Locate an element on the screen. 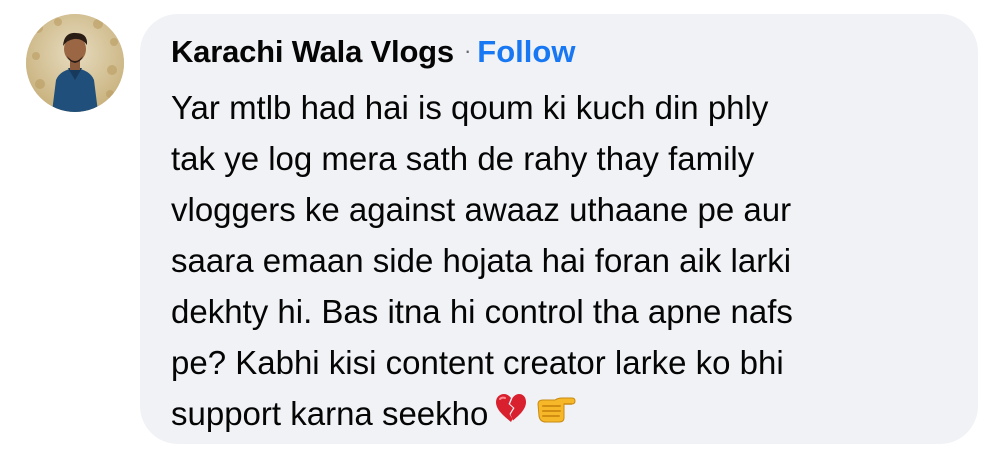 The image size is (990, 453). broken-heart-icon is located at coordinates (511, 412).